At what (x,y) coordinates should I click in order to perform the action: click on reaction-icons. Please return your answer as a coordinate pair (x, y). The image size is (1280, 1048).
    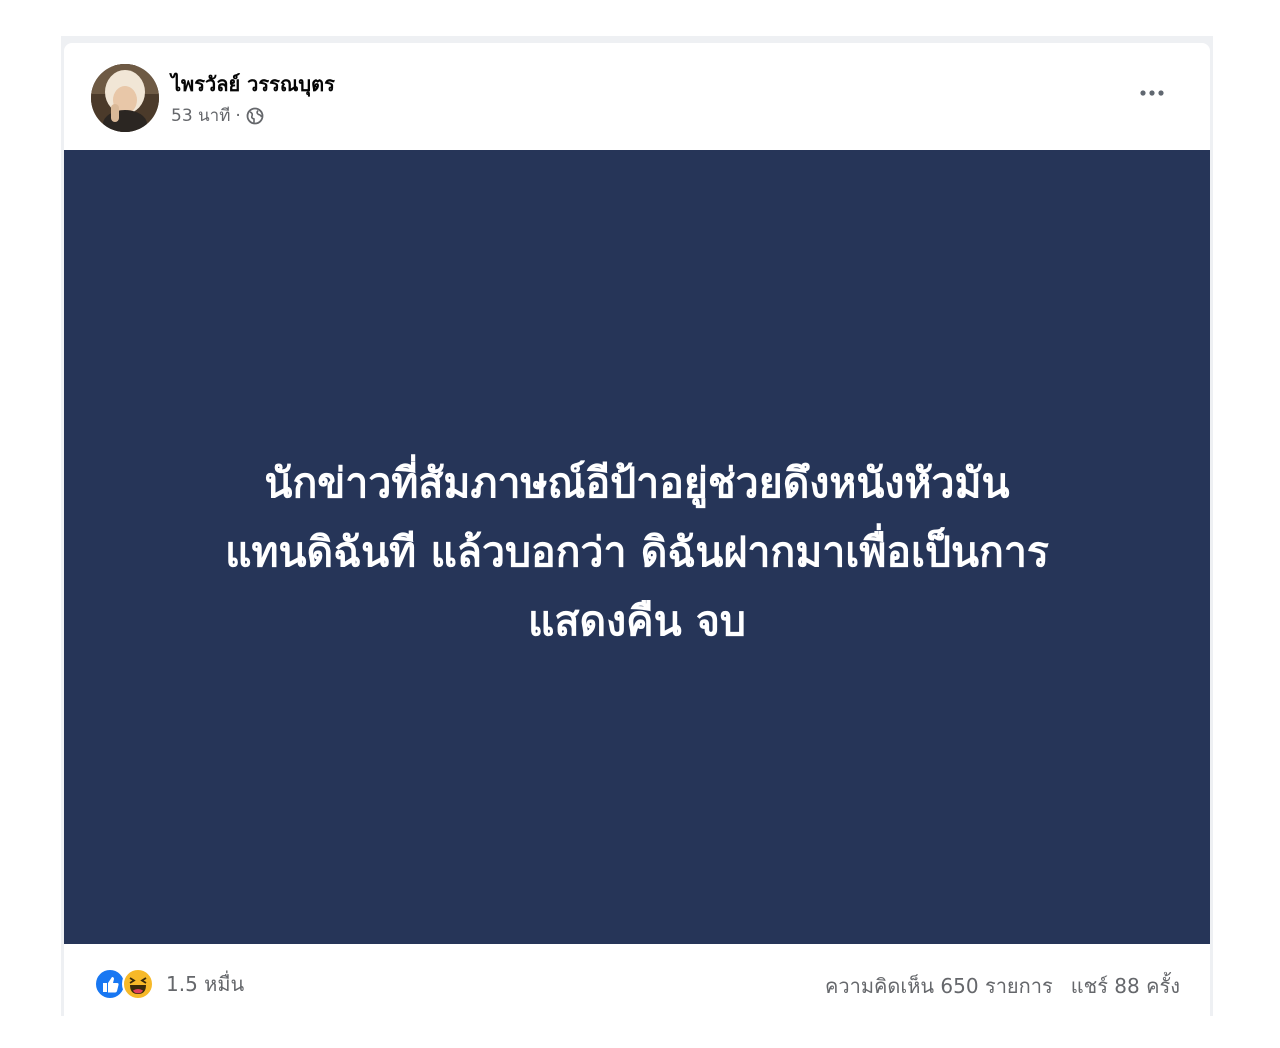
    Looking at the image, I should click on (126, 984).